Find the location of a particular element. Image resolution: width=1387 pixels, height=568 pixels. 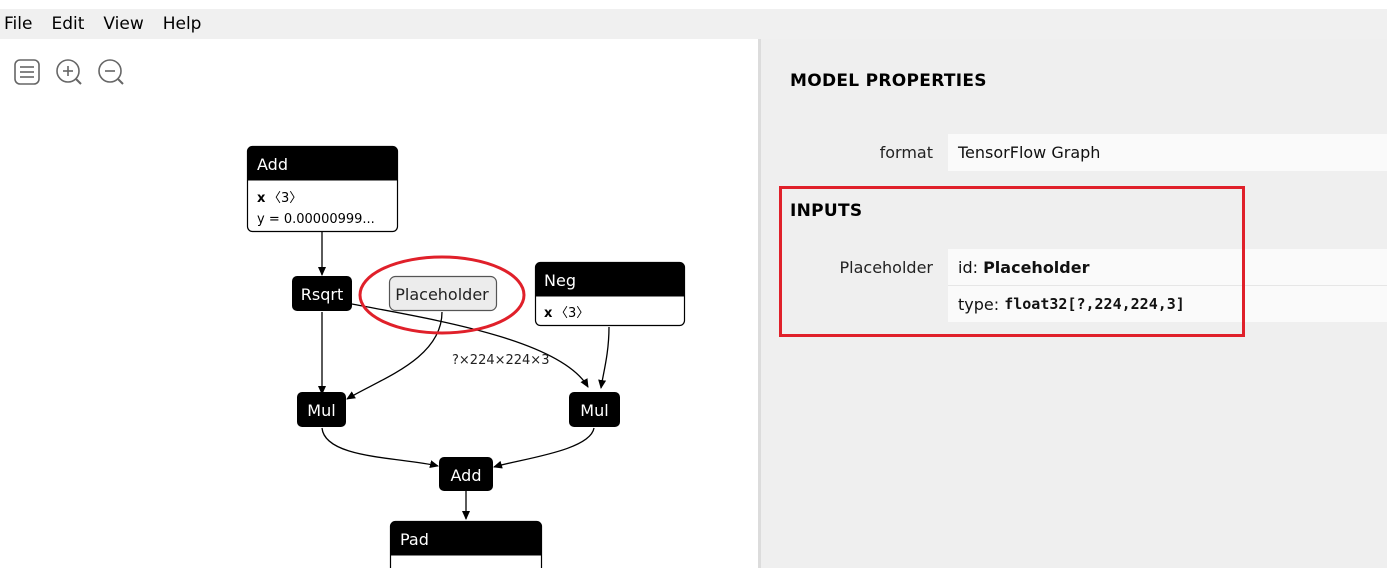

node-placeholder-title: Placeholder is located at coordinates (442, 294).